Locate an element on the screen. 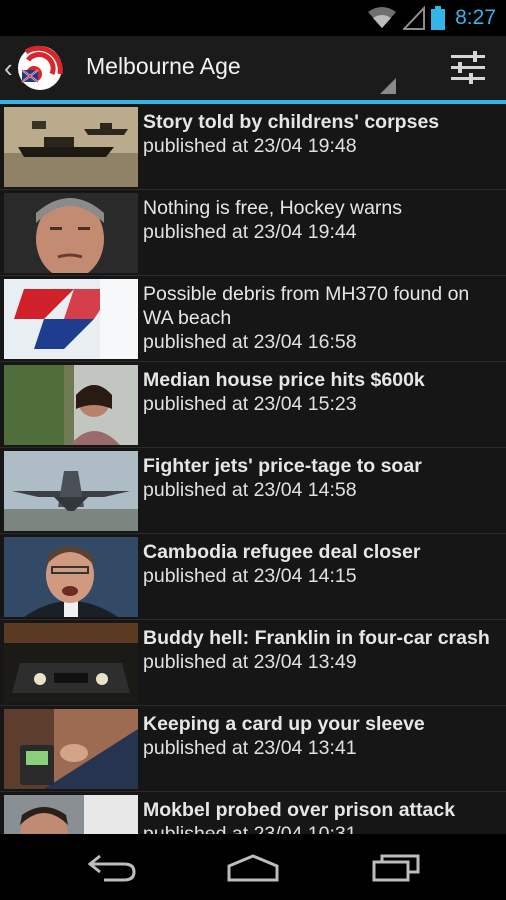  article-date: published at 23/04 14:58 is located at coordinates (250, 490).